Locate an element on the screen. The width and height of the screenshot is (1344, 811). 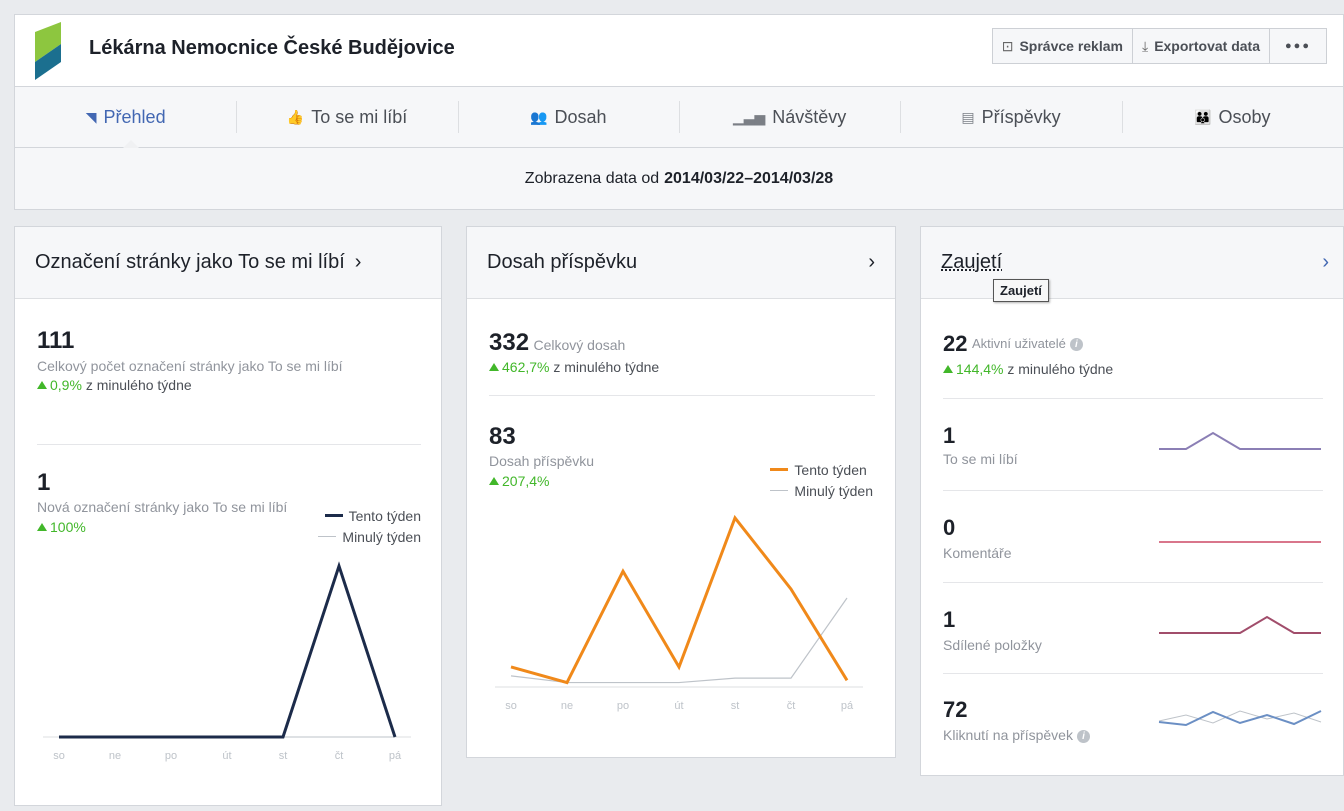
date-range-bar: Zobrazena data od 2014/03/22–2014/03/28 is located at coordinates (679, 179).